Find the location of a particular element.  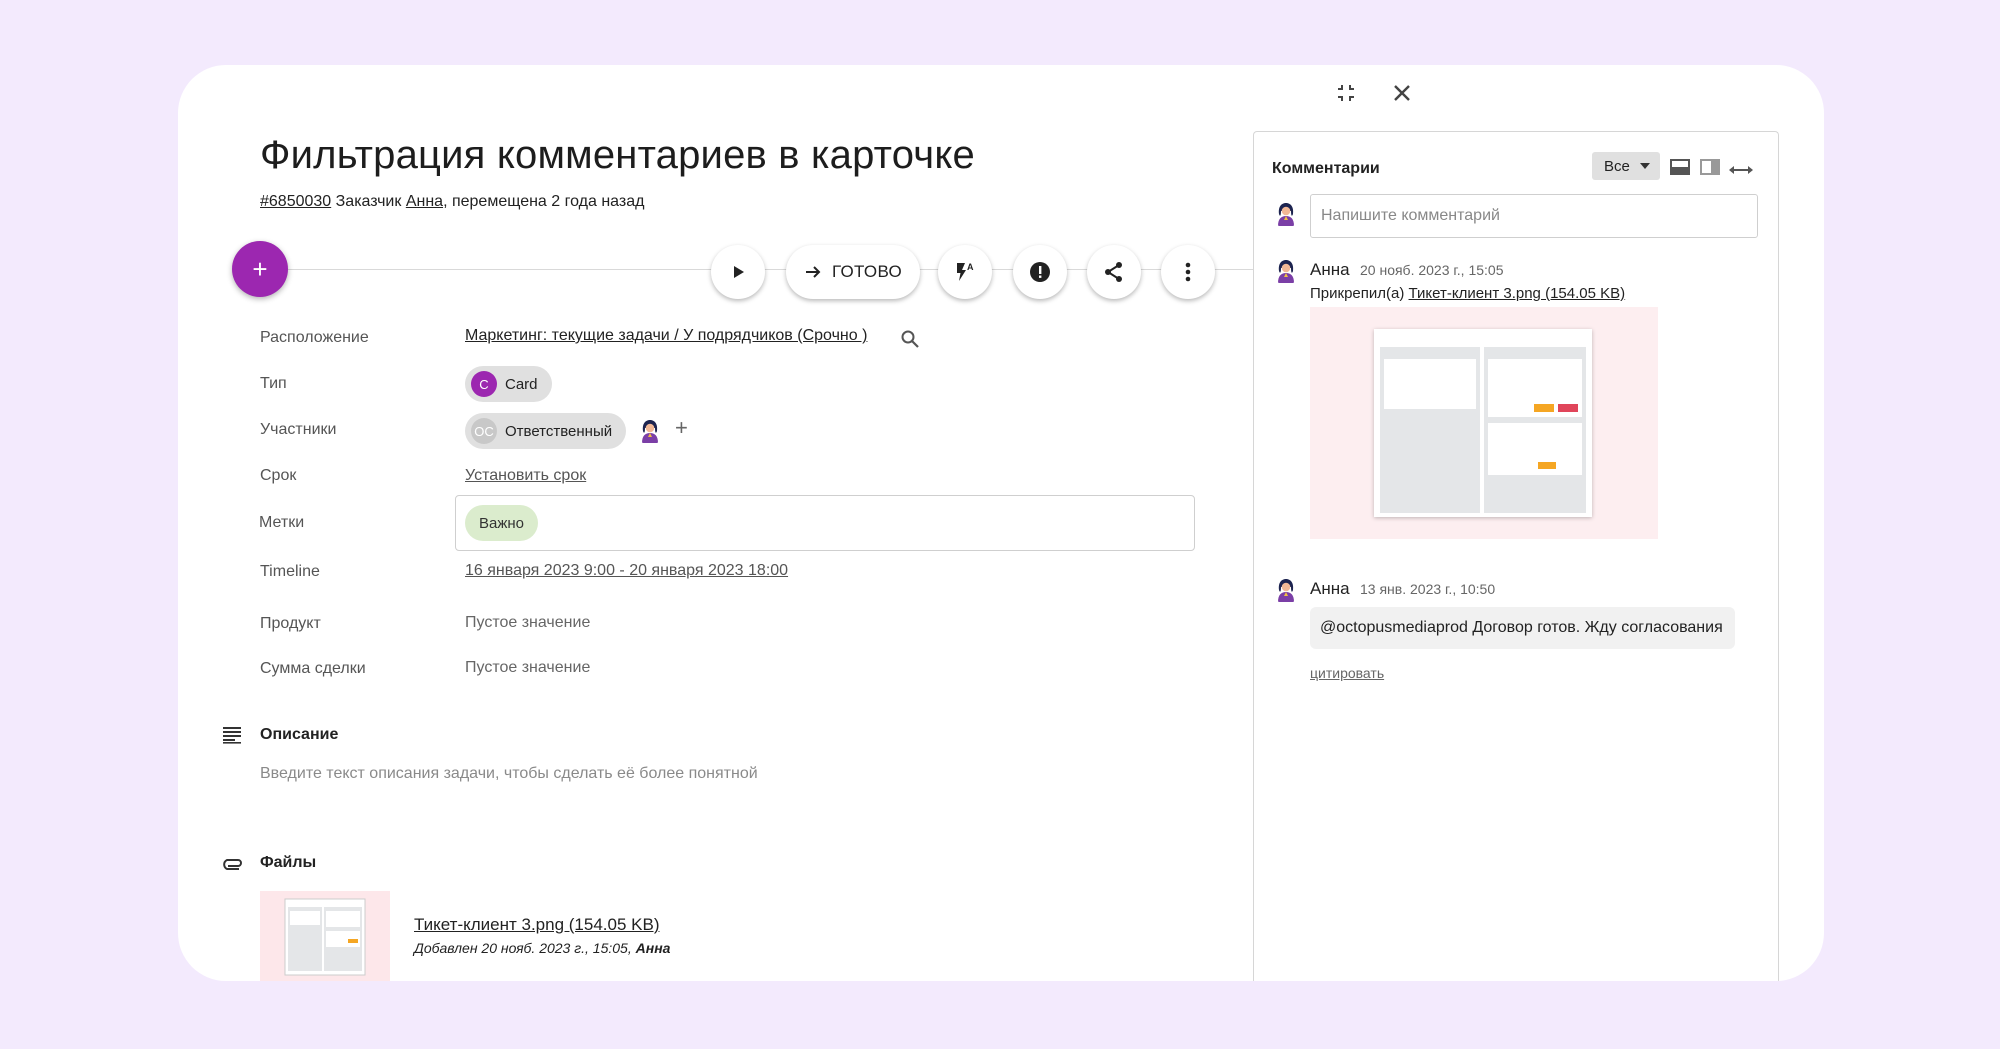

customer-label: Заказчик is located at coordinates (368, 201).